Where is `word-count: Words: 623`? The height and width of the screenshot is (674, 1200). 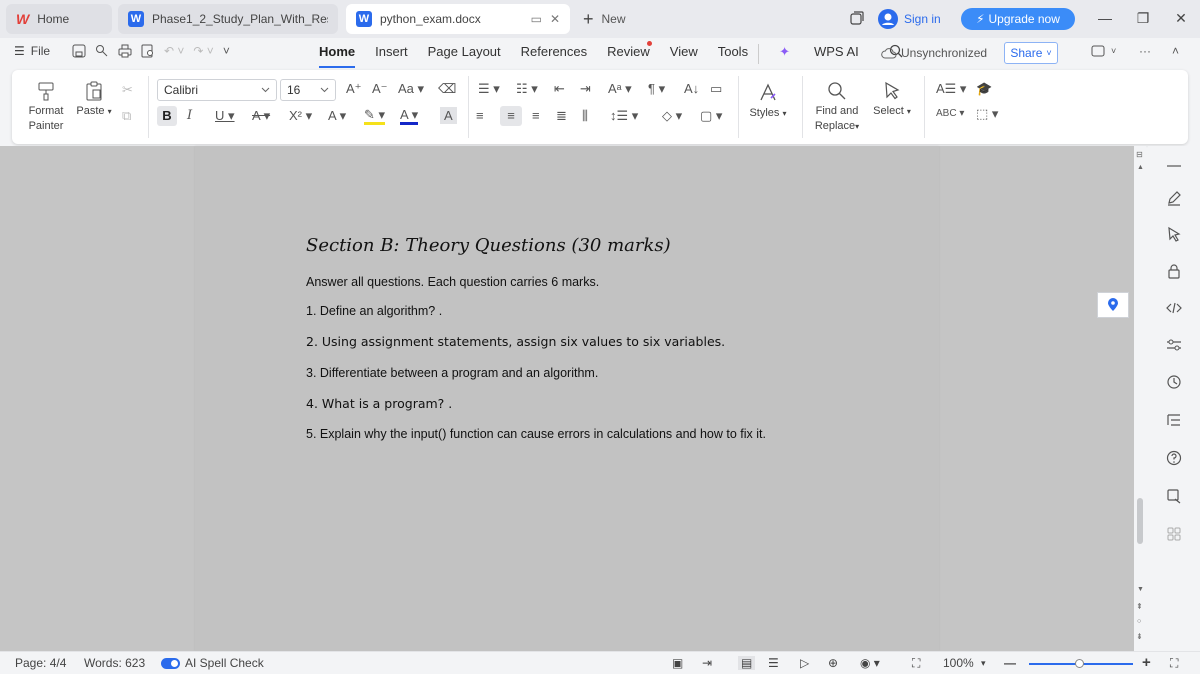
word-count: Words: 623 is located at coordinates (114, 663).